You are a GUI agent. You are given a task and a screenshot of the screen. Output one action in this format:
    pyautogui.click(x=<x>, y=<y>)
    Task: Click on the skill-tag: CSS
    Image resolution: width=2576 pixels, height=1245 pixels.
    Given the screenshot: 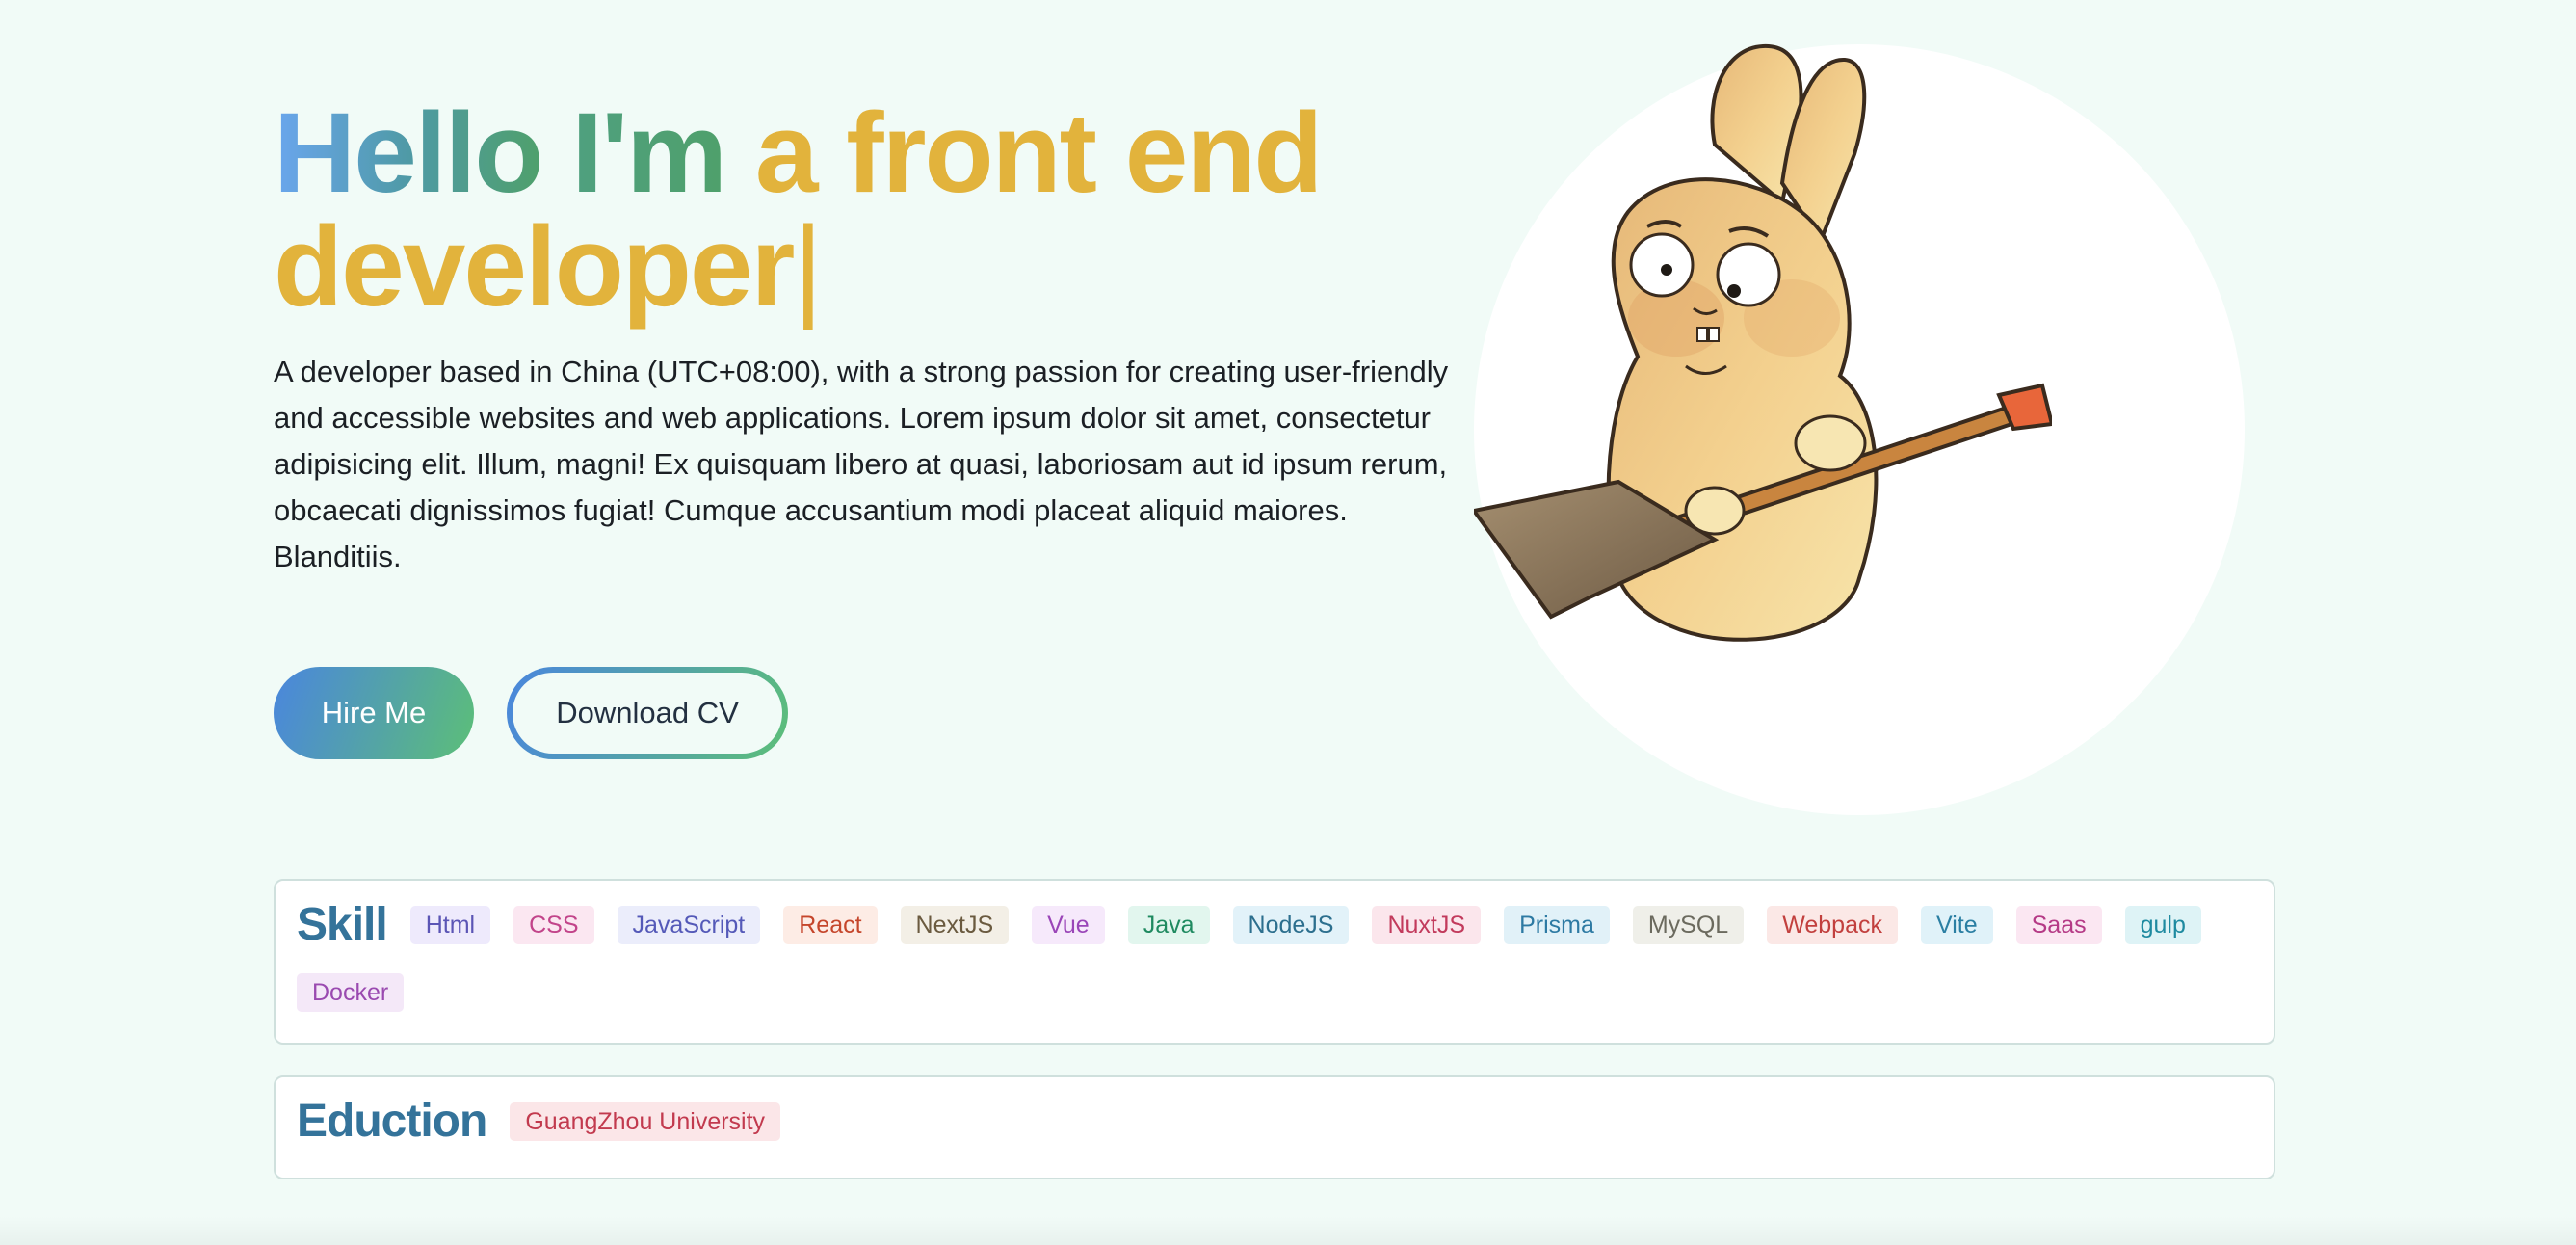 What is the action you would take?
    pyautogui.click(x=554, y=925)
    